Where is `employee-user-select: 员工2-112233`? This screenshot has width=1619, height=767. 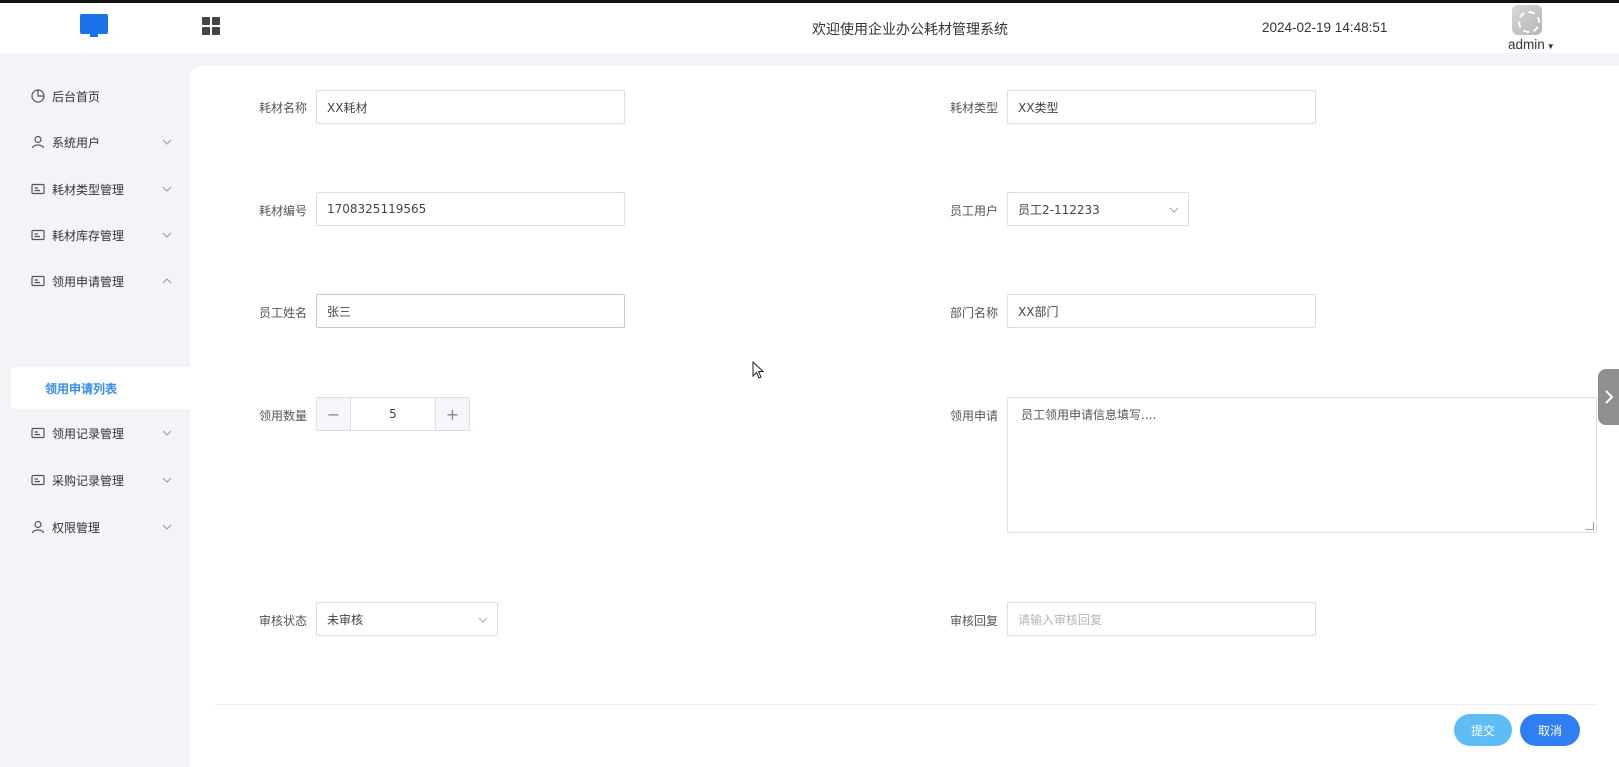
employee-user-select: 员工2-112233 is located at coordinates (1098, 209).